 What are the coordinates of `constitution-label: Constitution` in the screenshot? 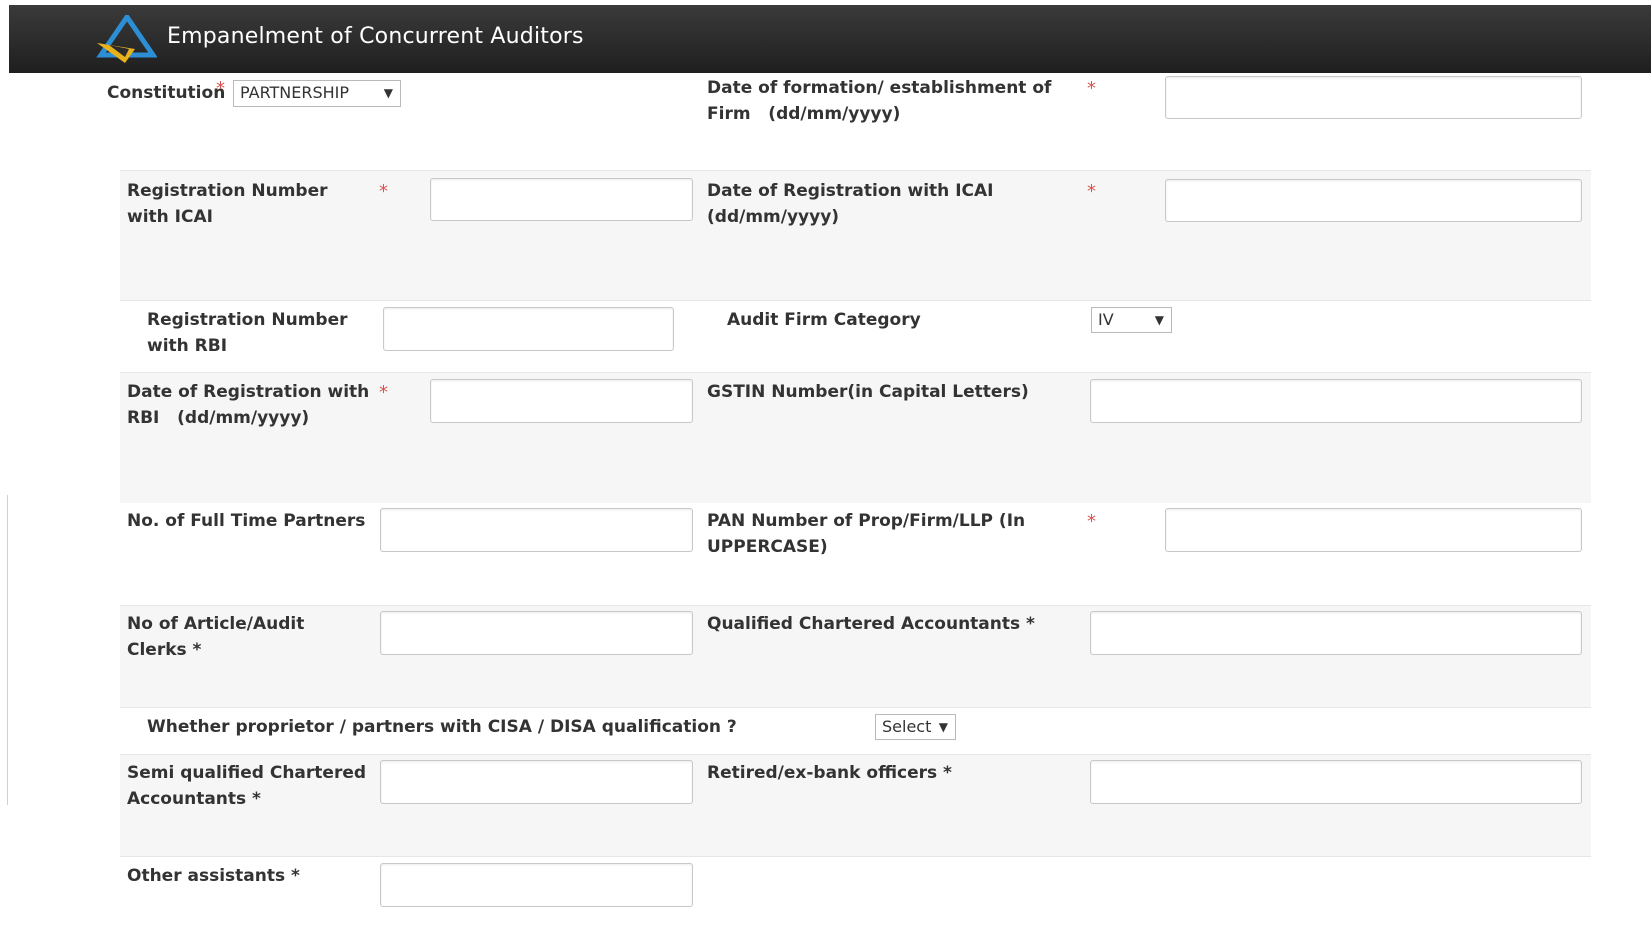 It's located at (166, 93).